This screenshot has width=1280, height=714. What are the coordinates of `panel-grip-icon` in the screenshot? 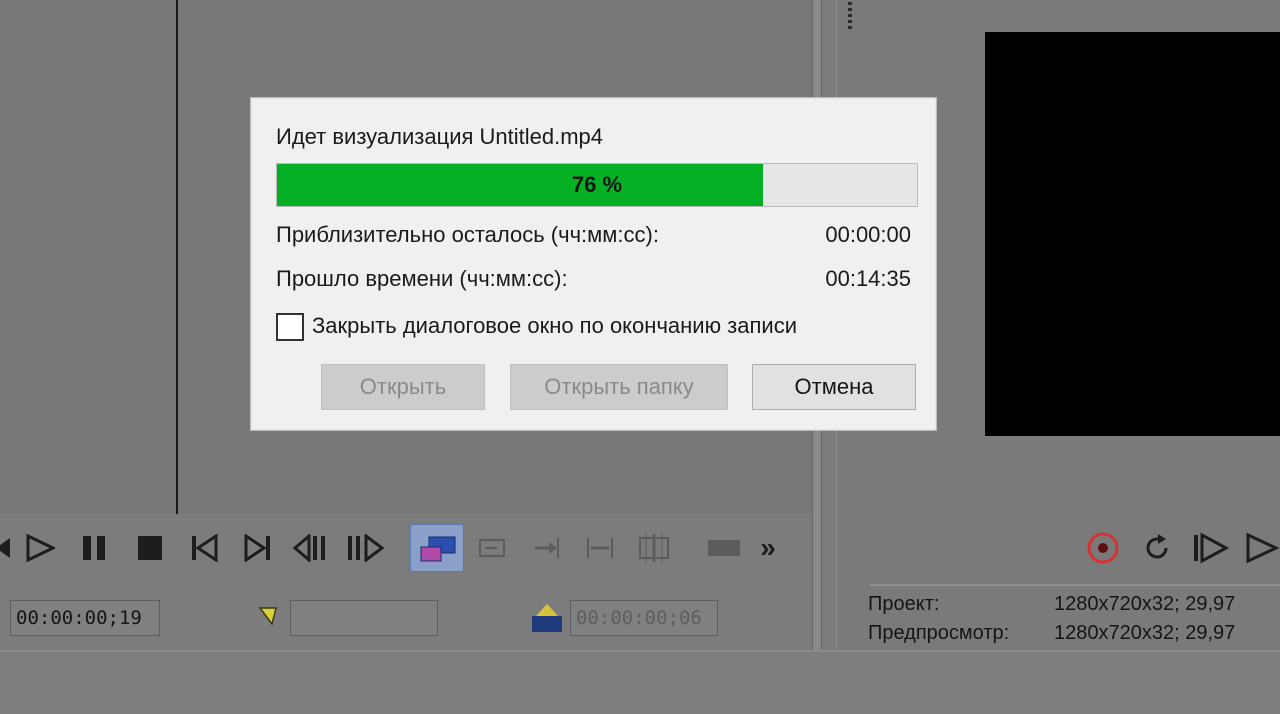 It's located at (850, 20).